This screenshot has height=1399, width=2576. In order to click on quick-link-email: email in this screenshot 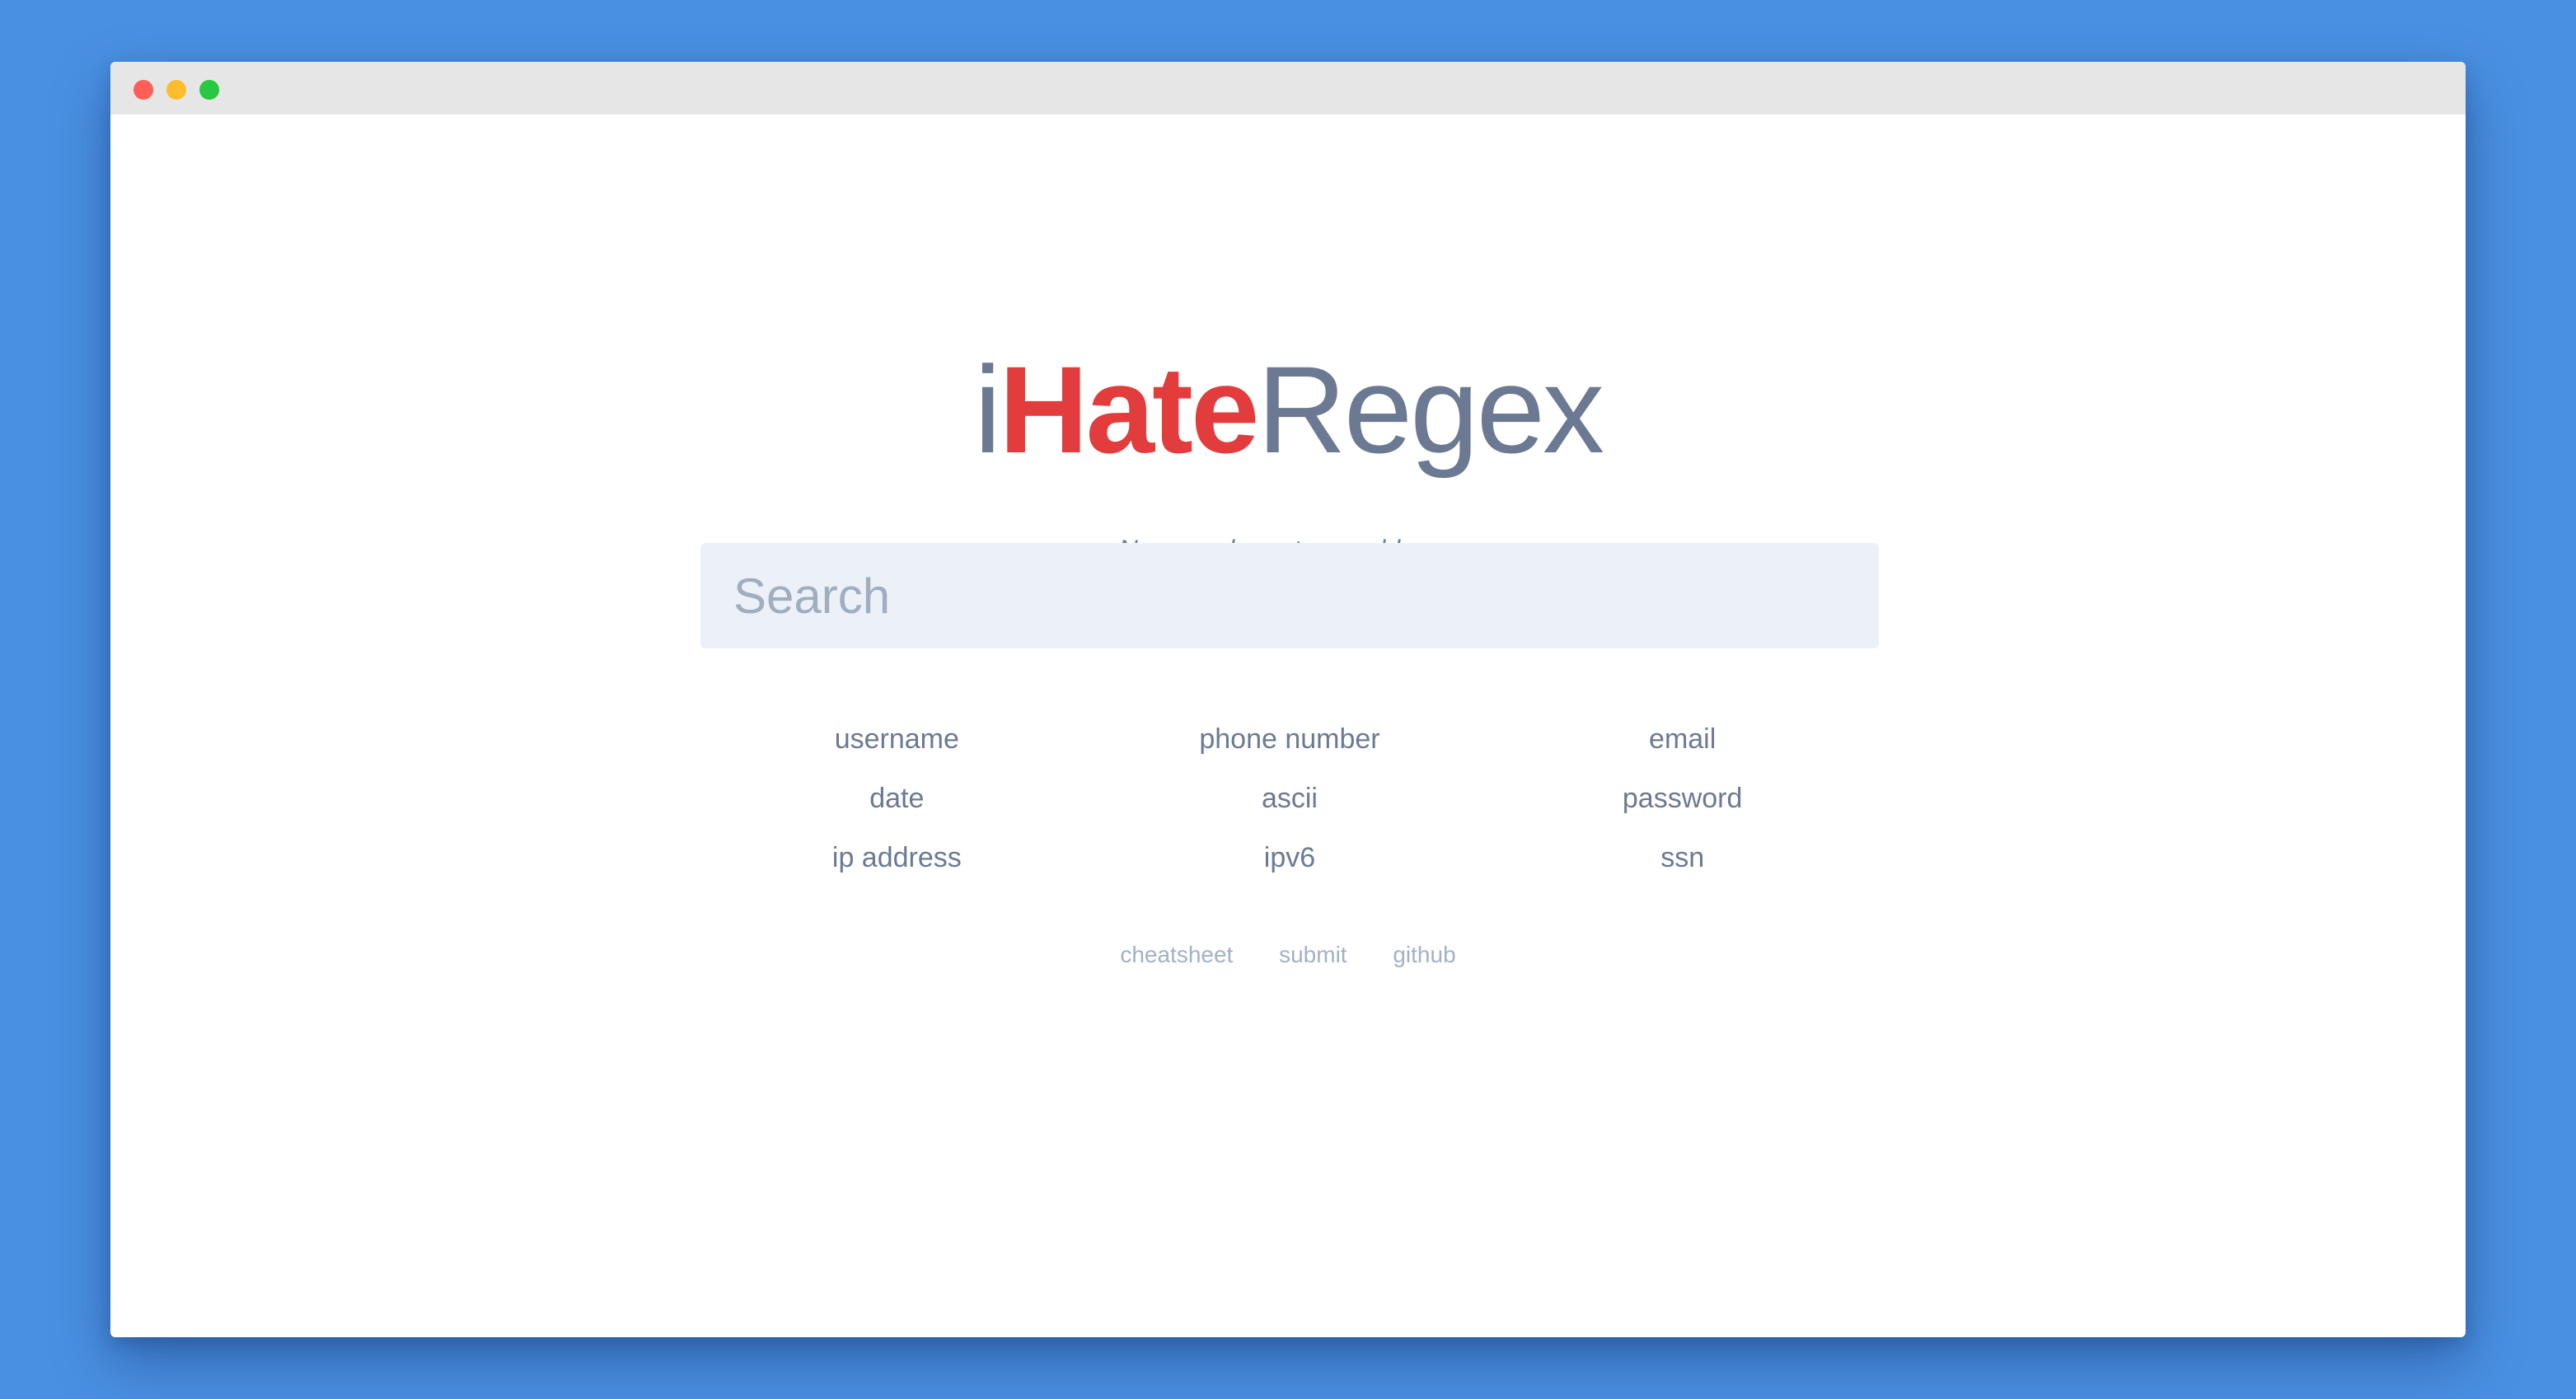, I will do `click(1682, 739)`.